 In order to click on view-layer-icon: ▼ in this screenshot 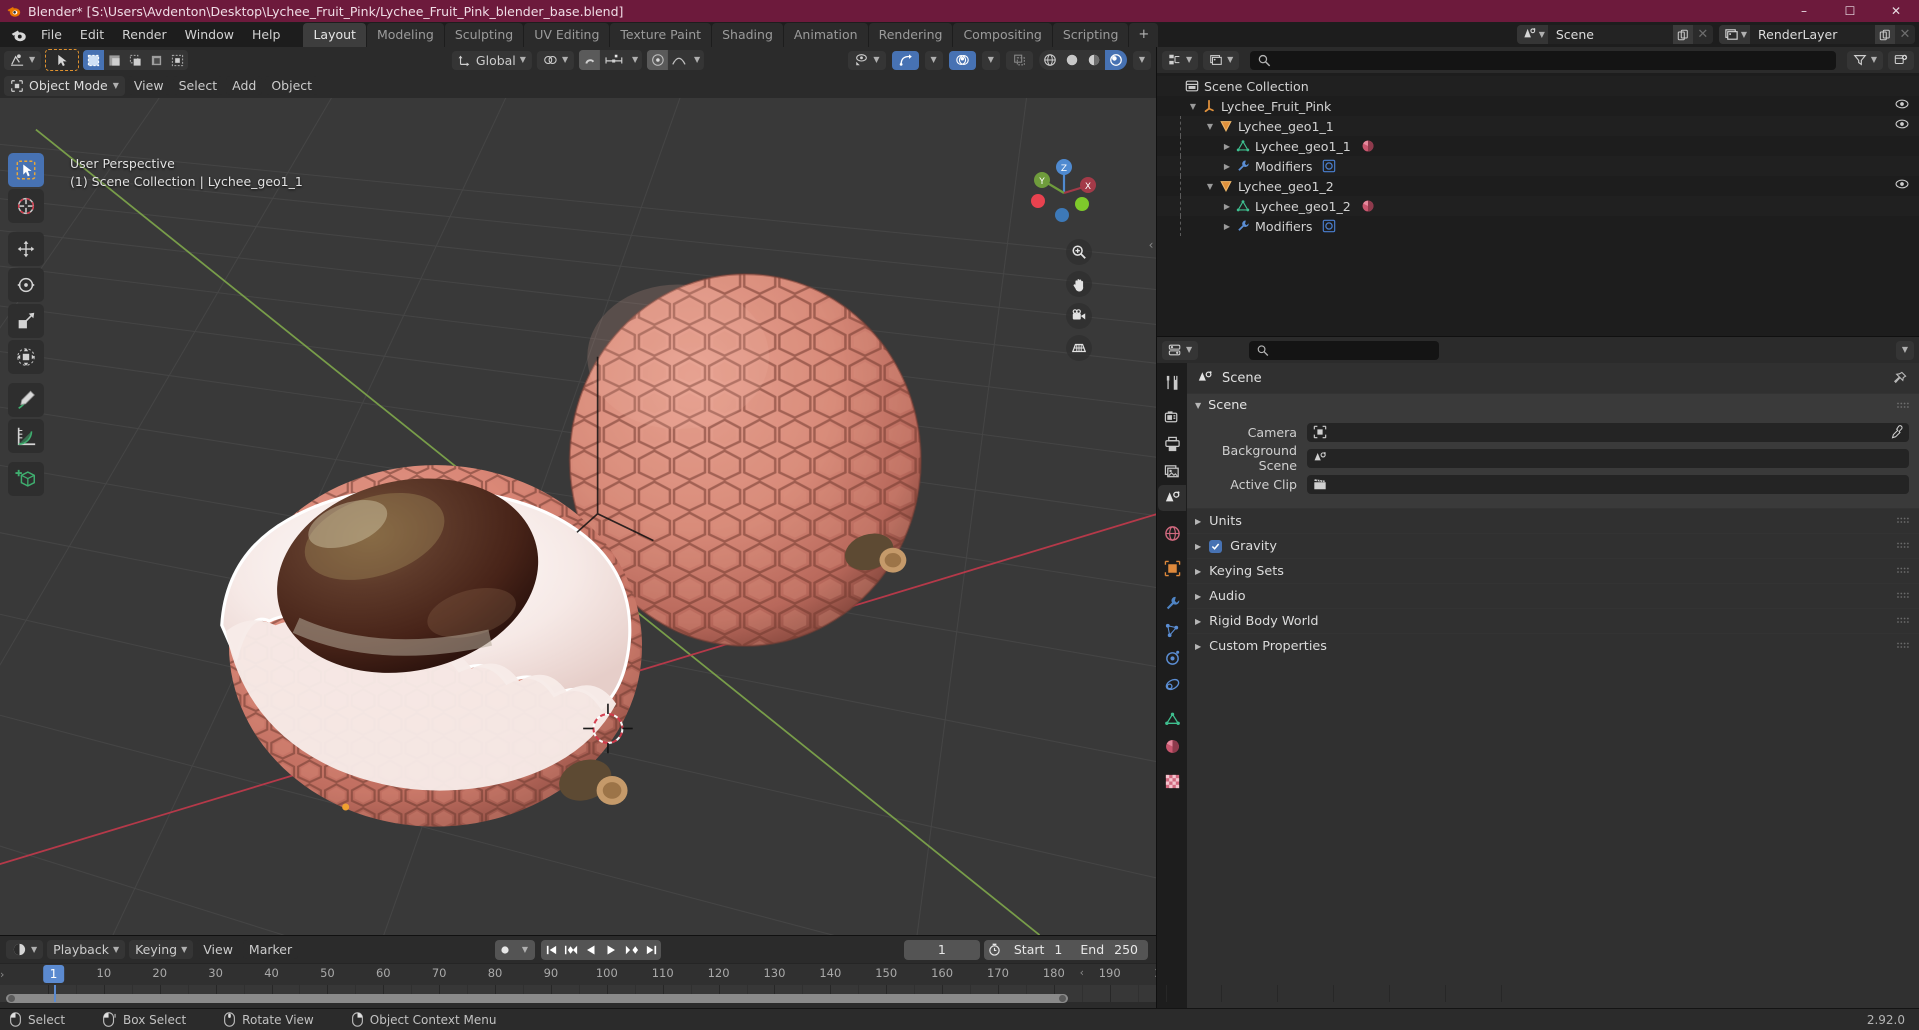, I will do `click(1734, 34)`.